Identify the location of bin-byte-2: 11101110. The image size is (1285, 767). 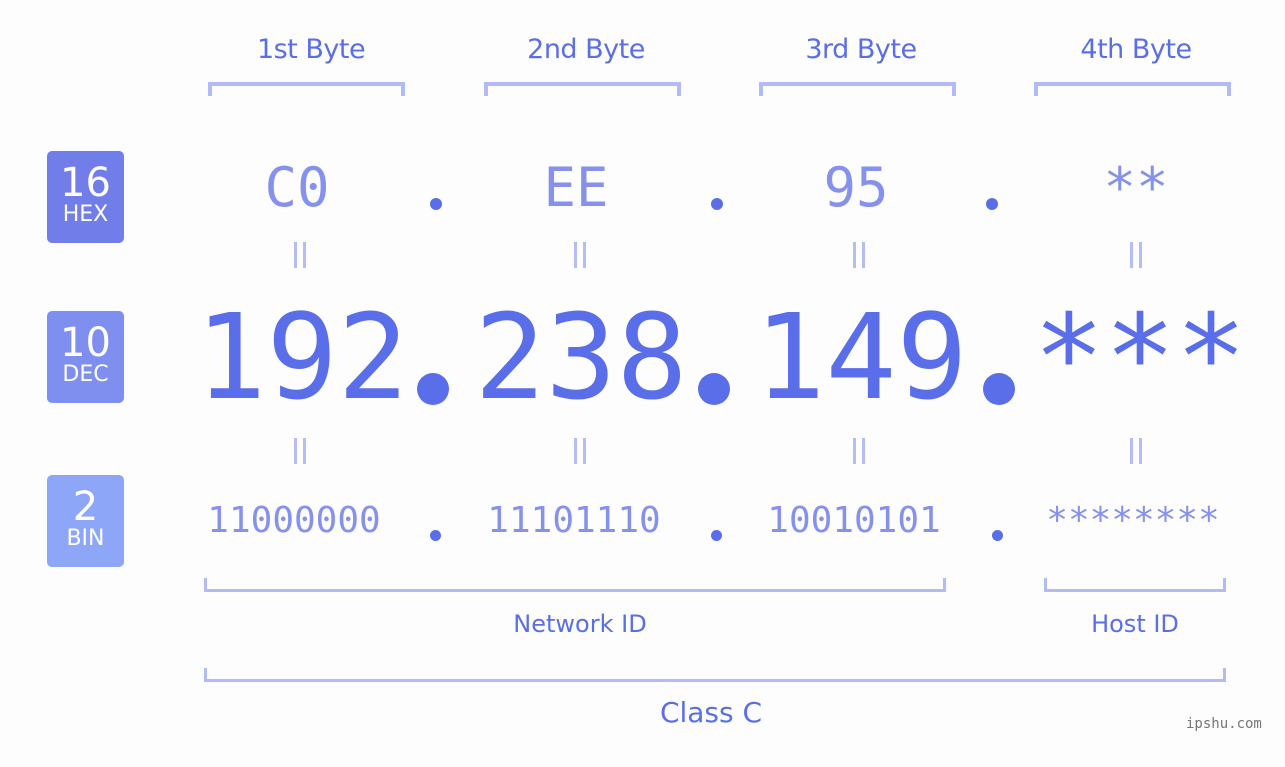
(574, 520).